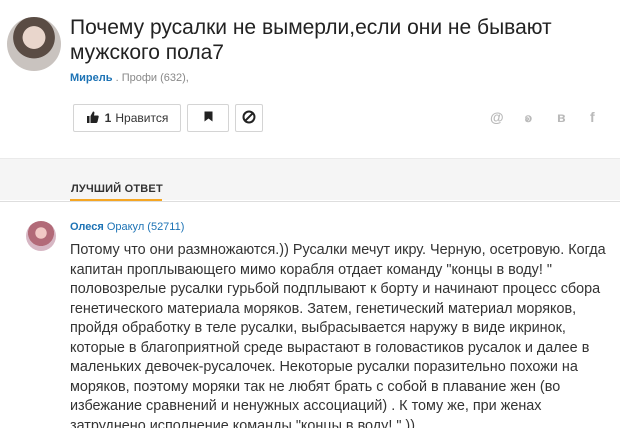 Image resolution: width=620 pixels, height=428 pixels. I want to click on report-button, so click(249, 118).